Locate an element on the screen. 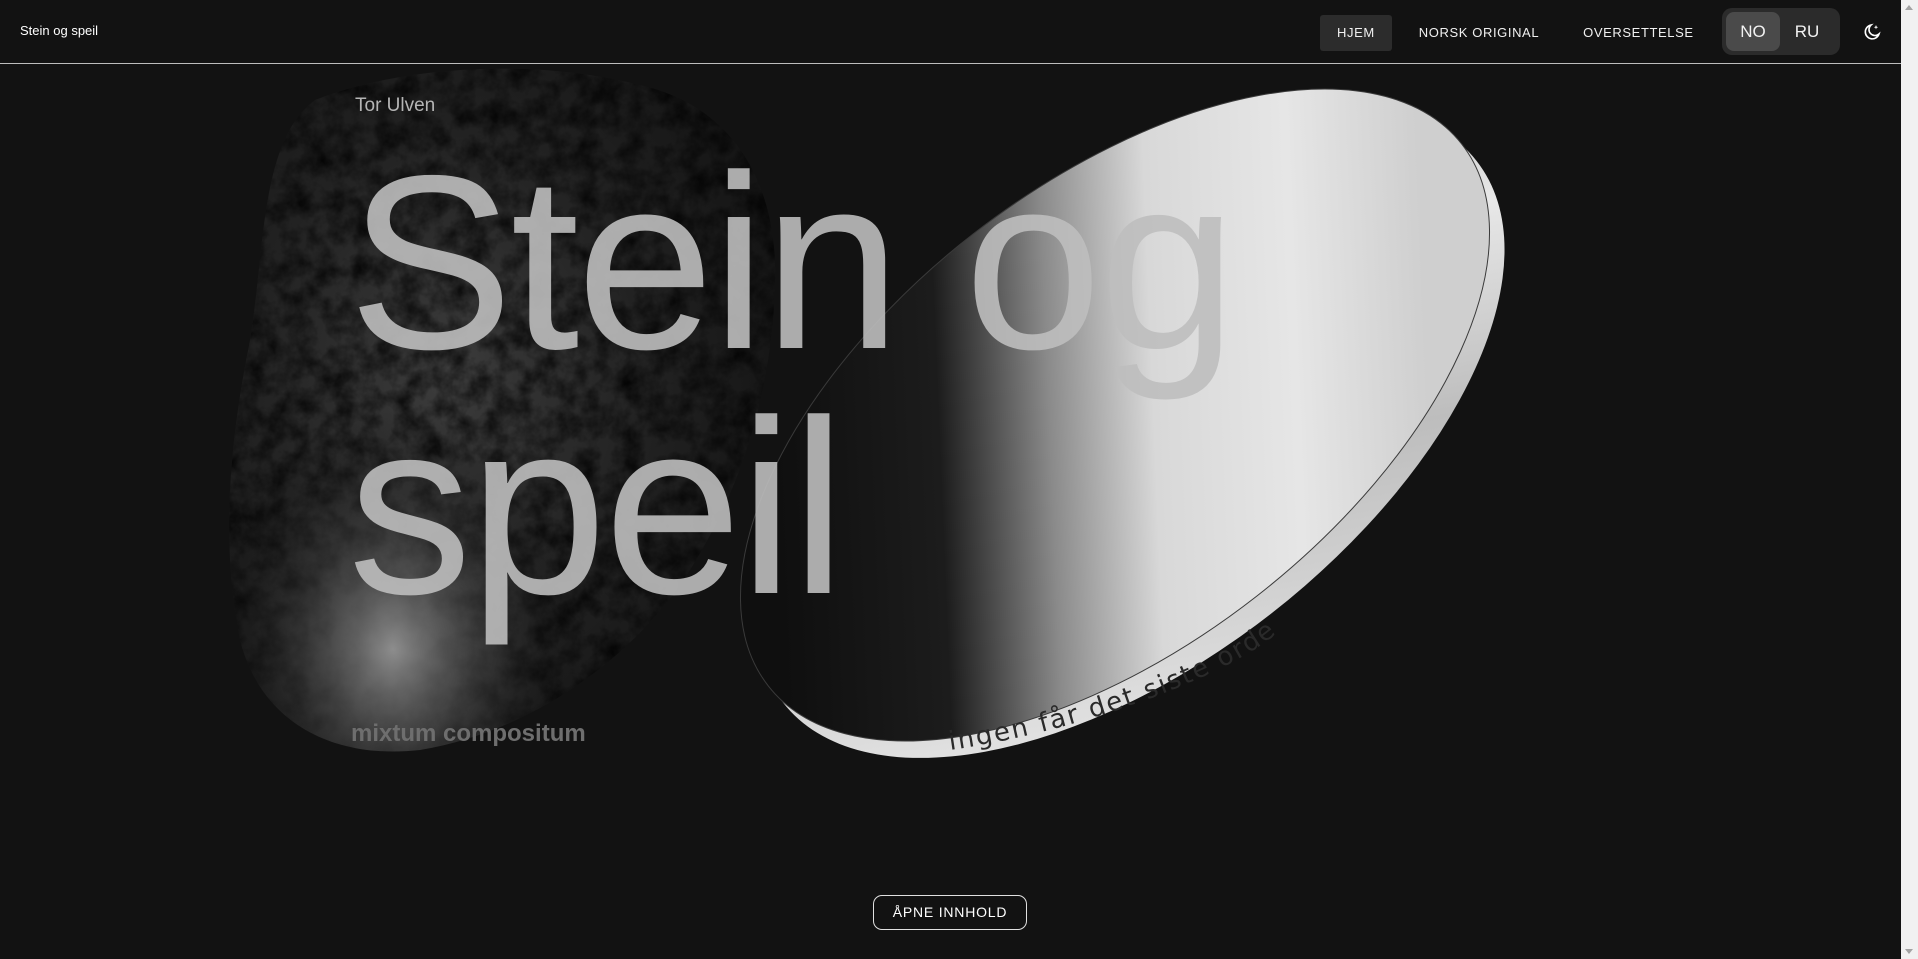 The width and height of the screenshot is (1918, 959). nav-item-norsk-original: NORSK ORIGINAL is located at coordinates (1479, 33).